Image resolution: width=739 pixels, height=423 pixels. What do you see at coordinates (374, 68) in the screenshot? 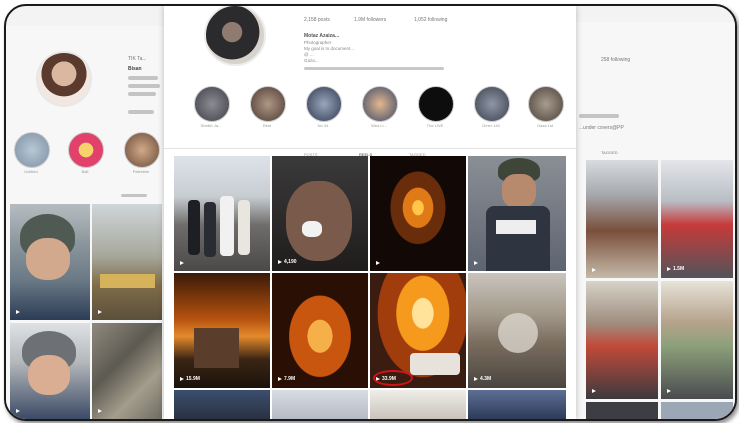
I see `center-bio-link` at bounding box center [374, 68].